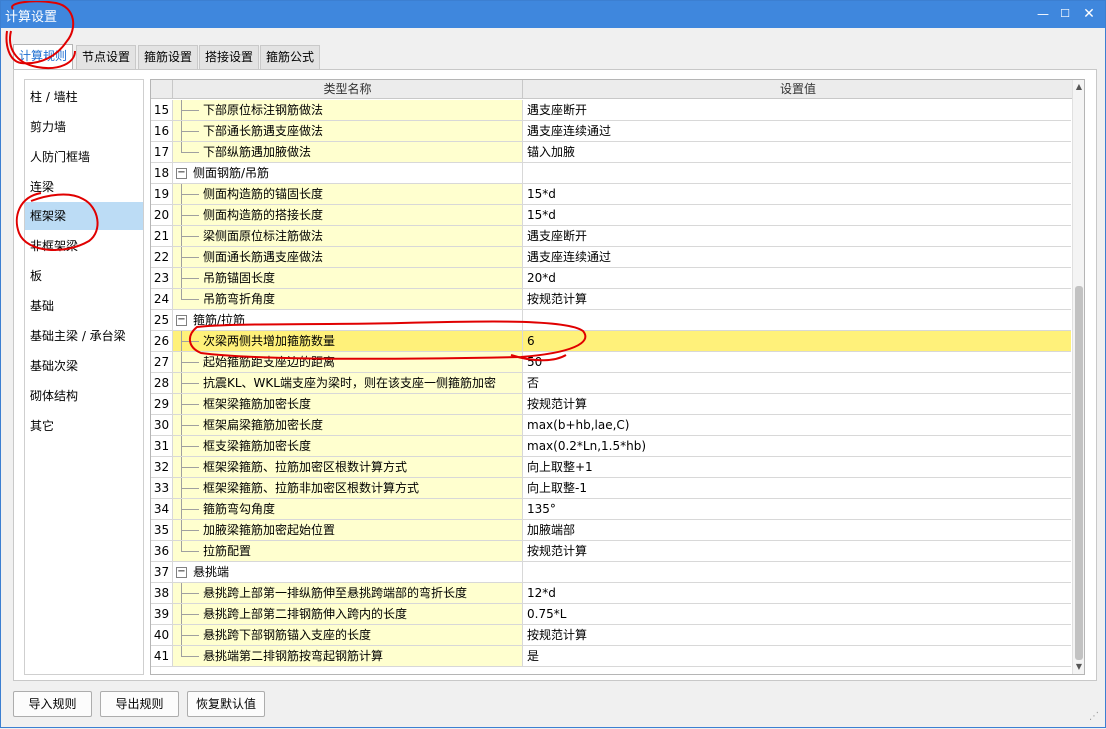 Image resolution: width=1106 pixels, height=729 pixels. What do you see at coordinates (348, 362) in the screenshot?
I see `type-name-cell: 起始箍筋距支座边的距离` at bounding box center [348, 362].